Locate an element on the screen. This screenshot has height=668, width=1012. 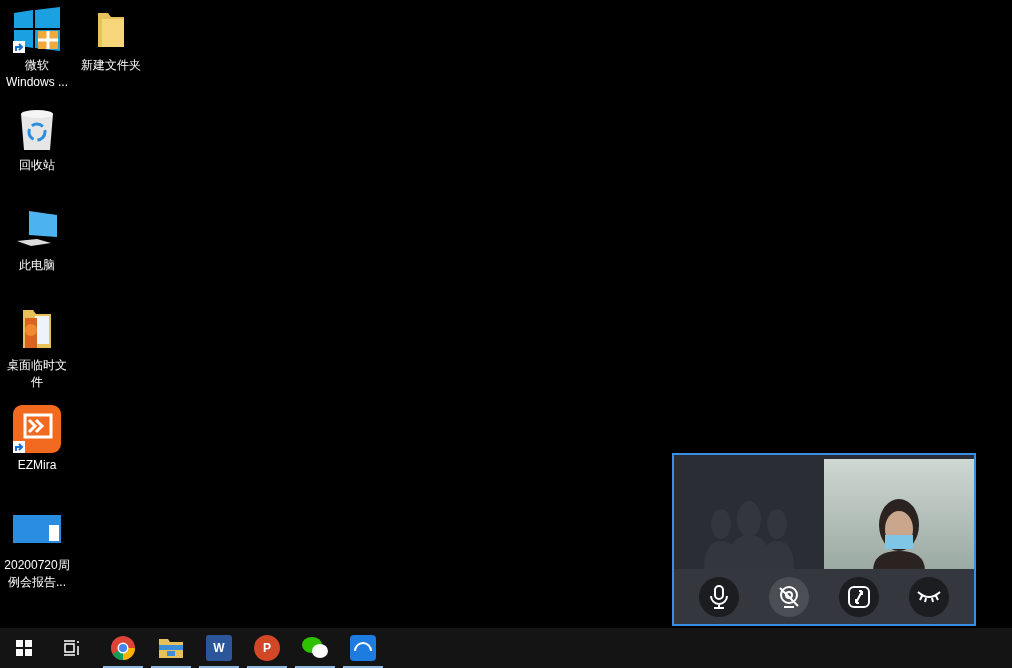
browser-icon is located at coordinates (123, 648).